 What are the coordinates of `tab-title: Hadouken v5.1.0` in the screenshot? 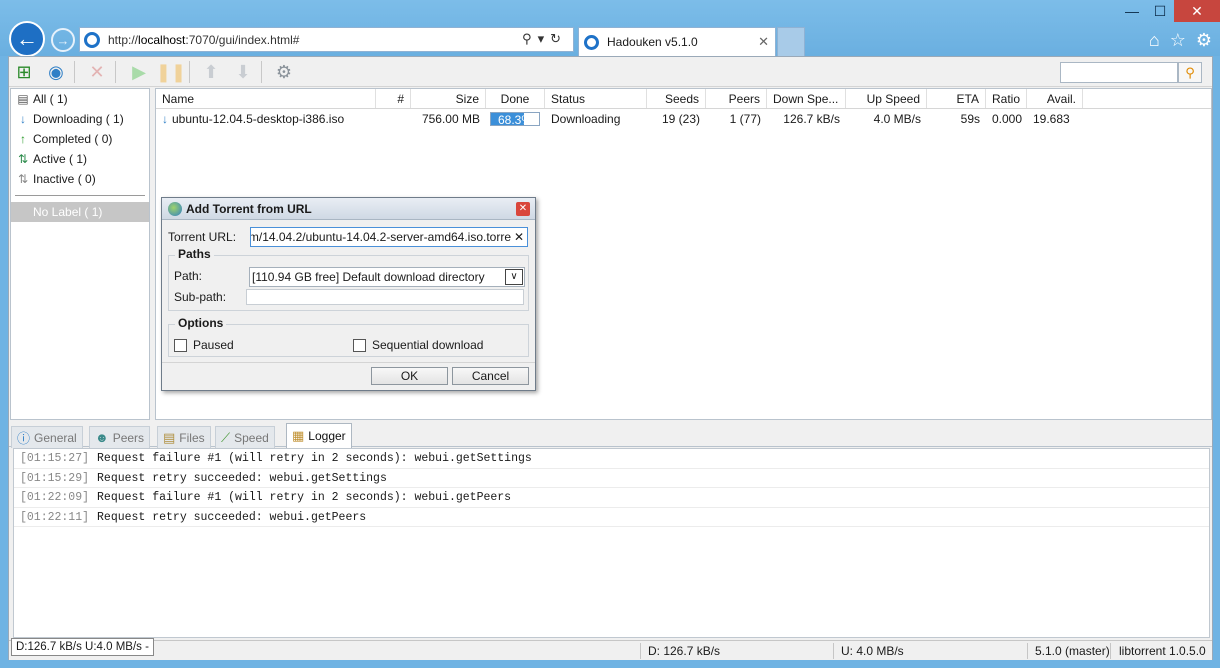 It's located at (652, 42).